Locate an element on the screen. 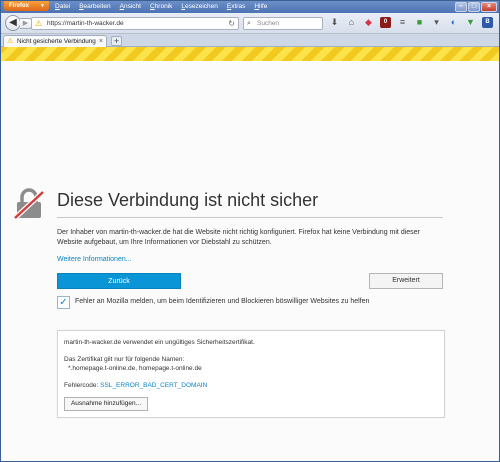 The width and height of the screenshot is (500, 462). firefox-button-label: Firefox is located at coordinates (19, 6).